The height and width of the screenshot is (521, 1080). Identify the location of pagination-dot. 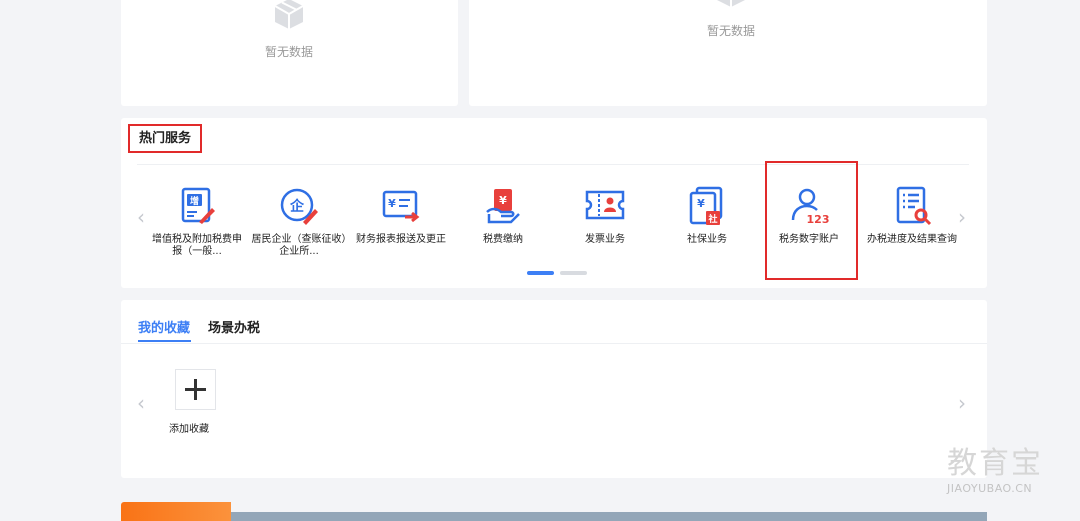
(573, 273).